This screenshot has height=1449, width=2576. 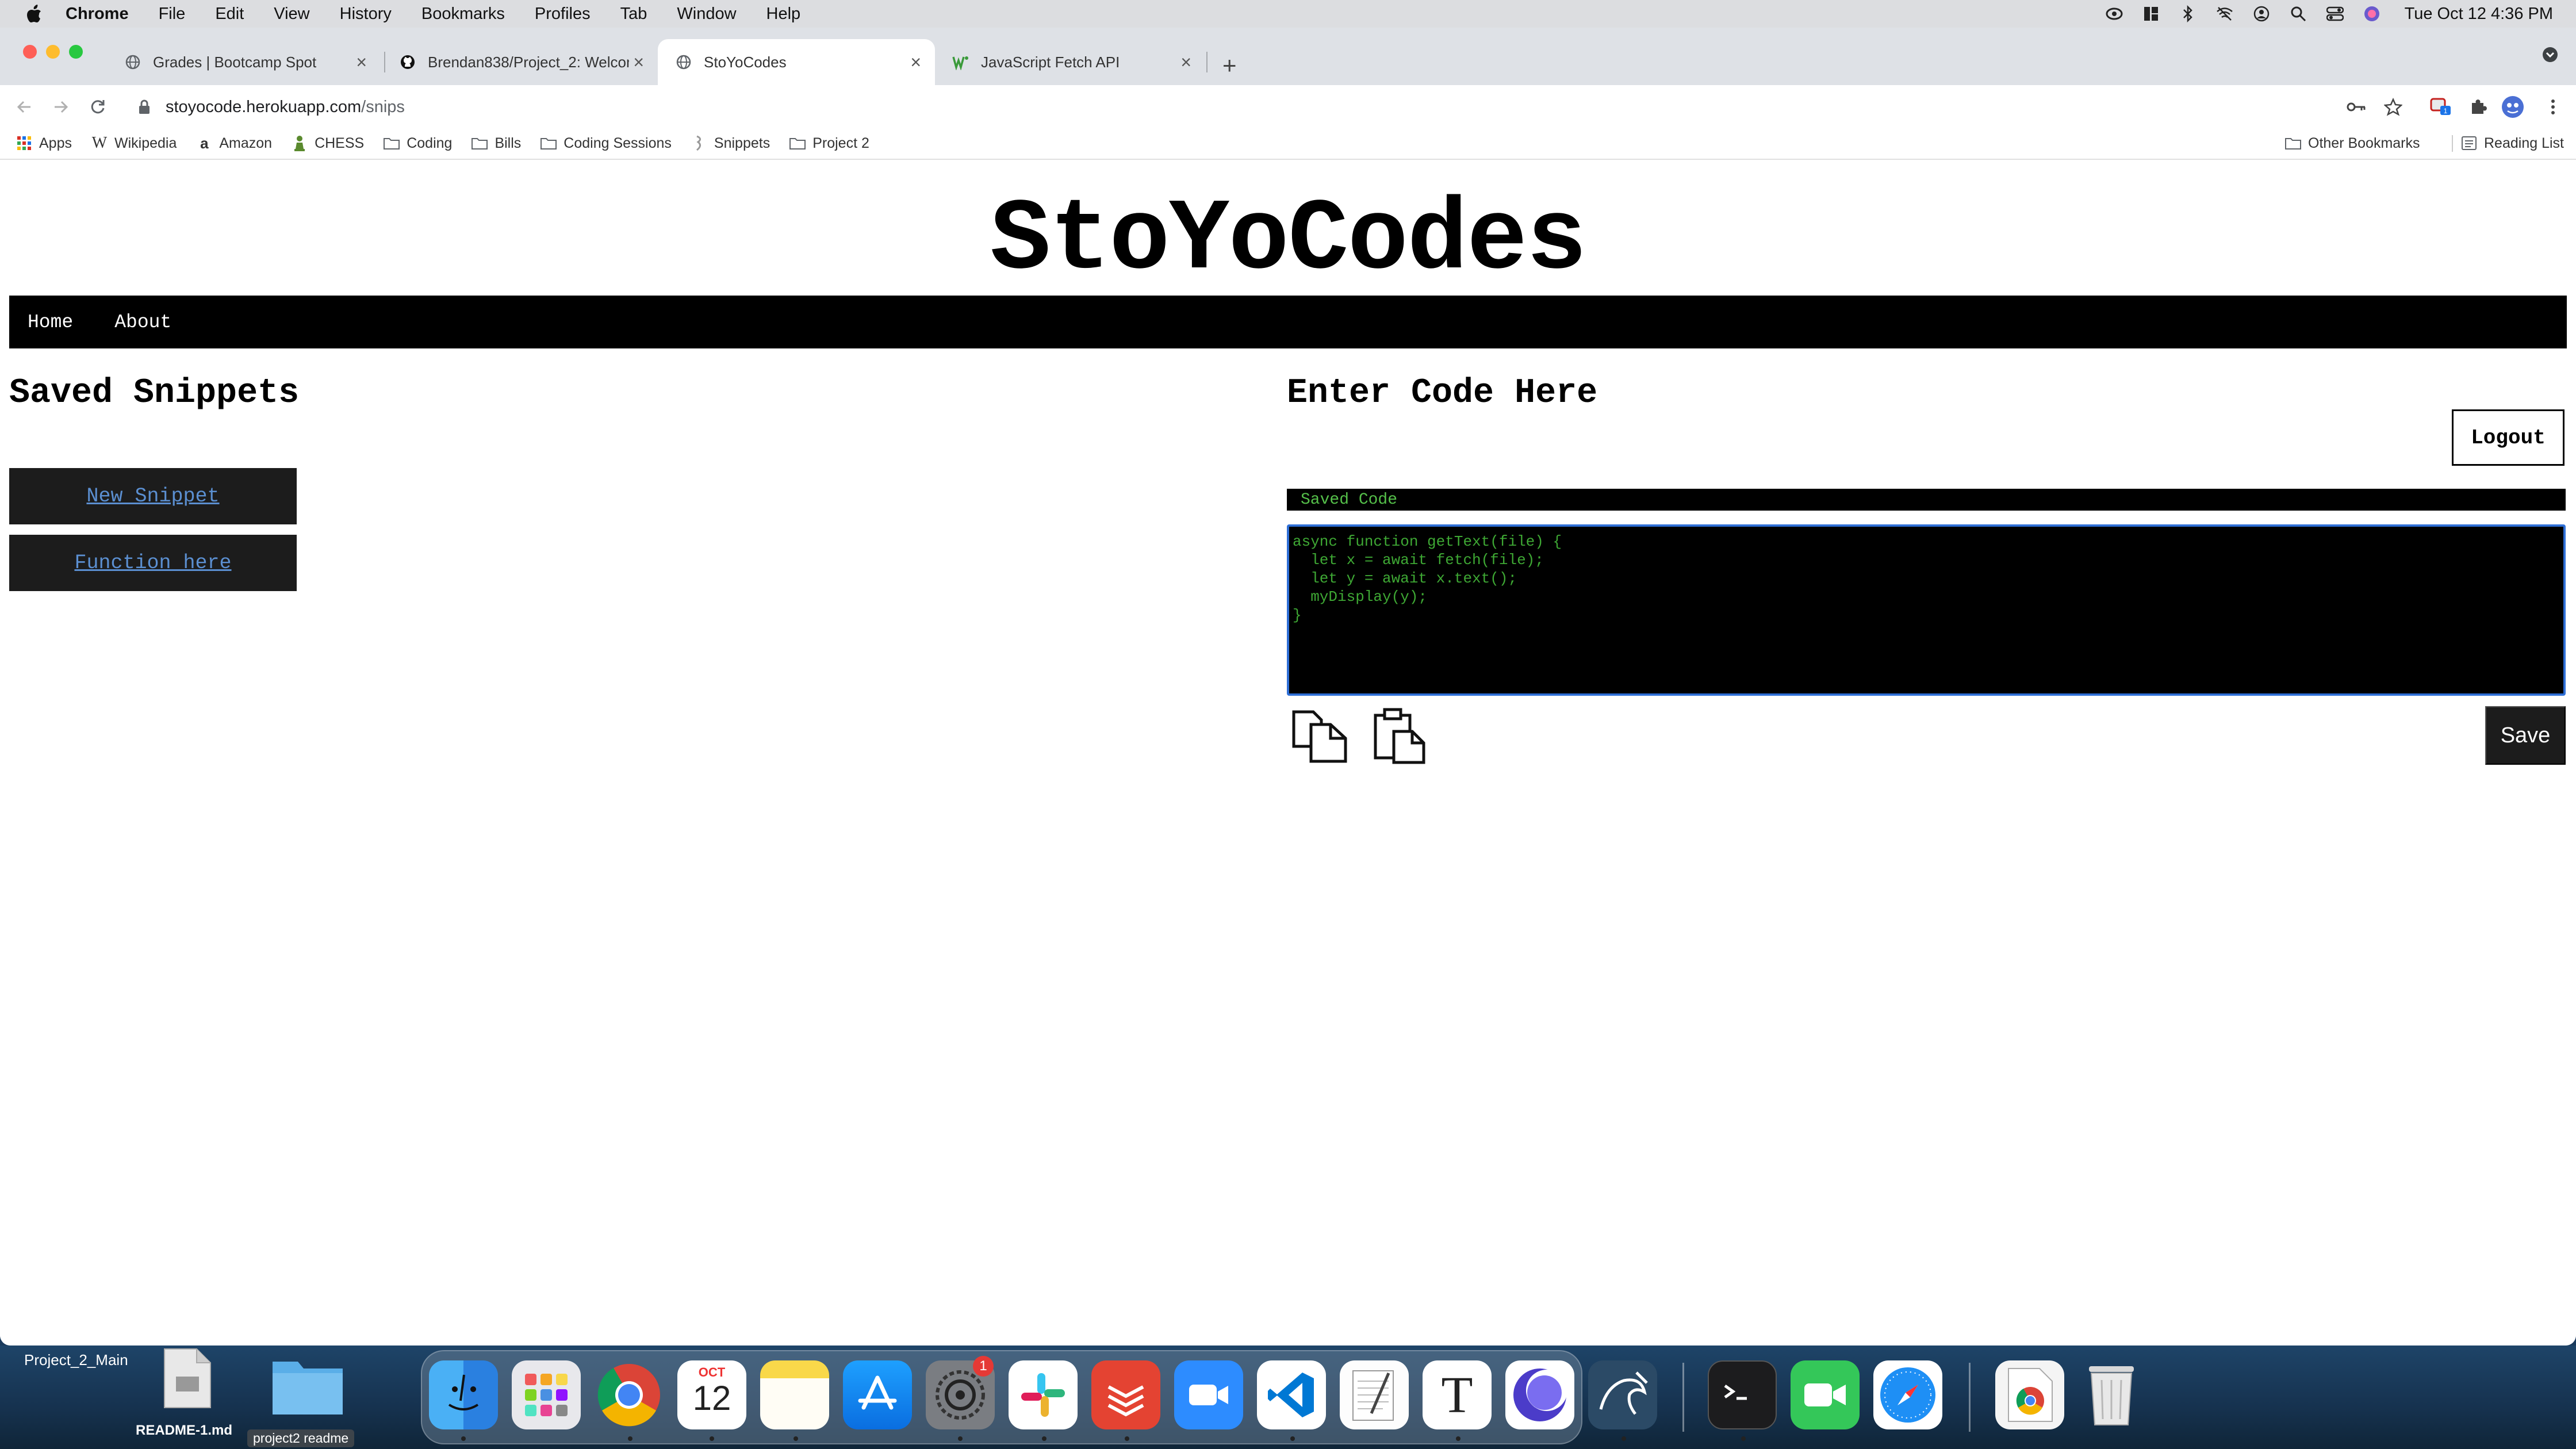 I want to click on menu-view: View, so click(x=291, y=14).